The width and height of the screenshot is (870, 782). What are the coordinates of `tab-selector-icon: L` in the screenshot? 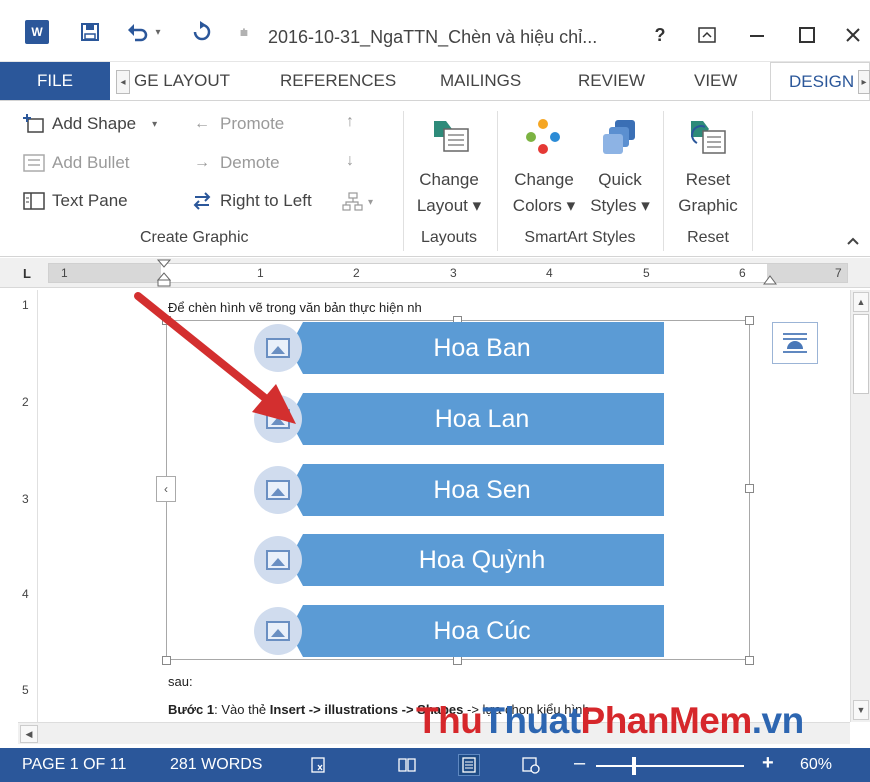 It's located at (27, 273).